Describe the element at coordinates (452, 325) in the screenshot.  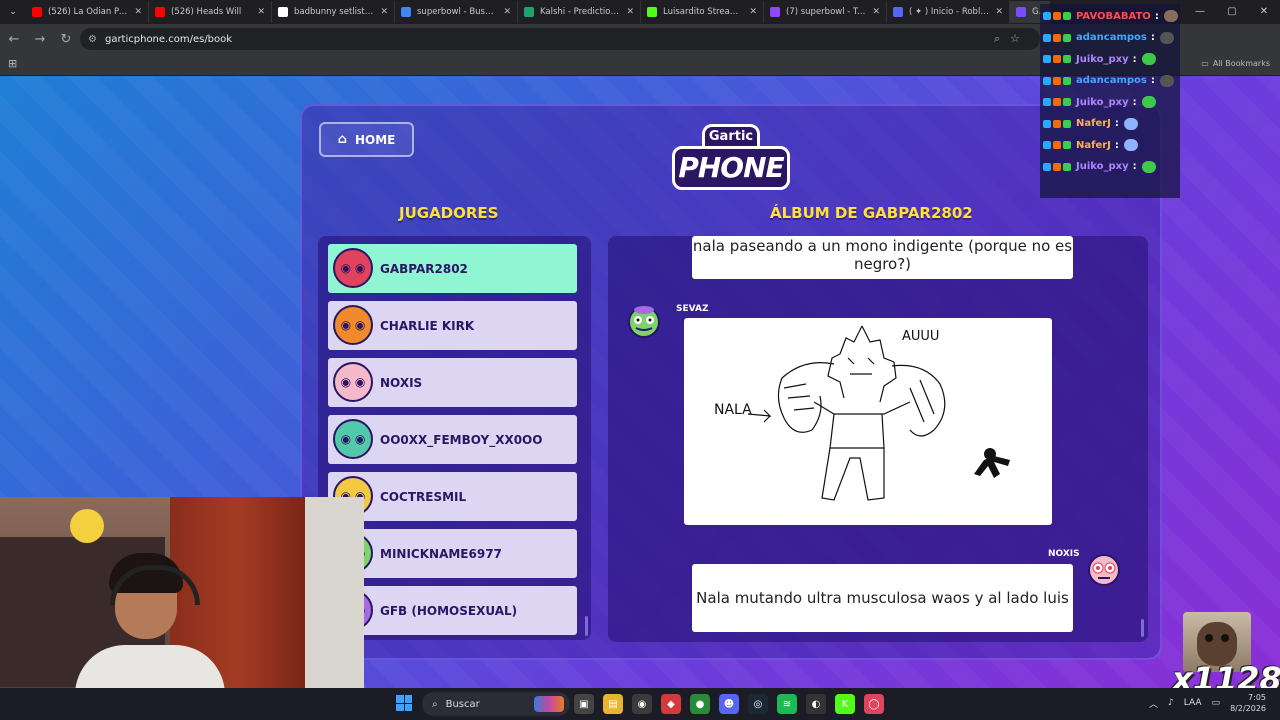
I see `player-row: ◉ ◉ CHARLIE KIRK` at that location.